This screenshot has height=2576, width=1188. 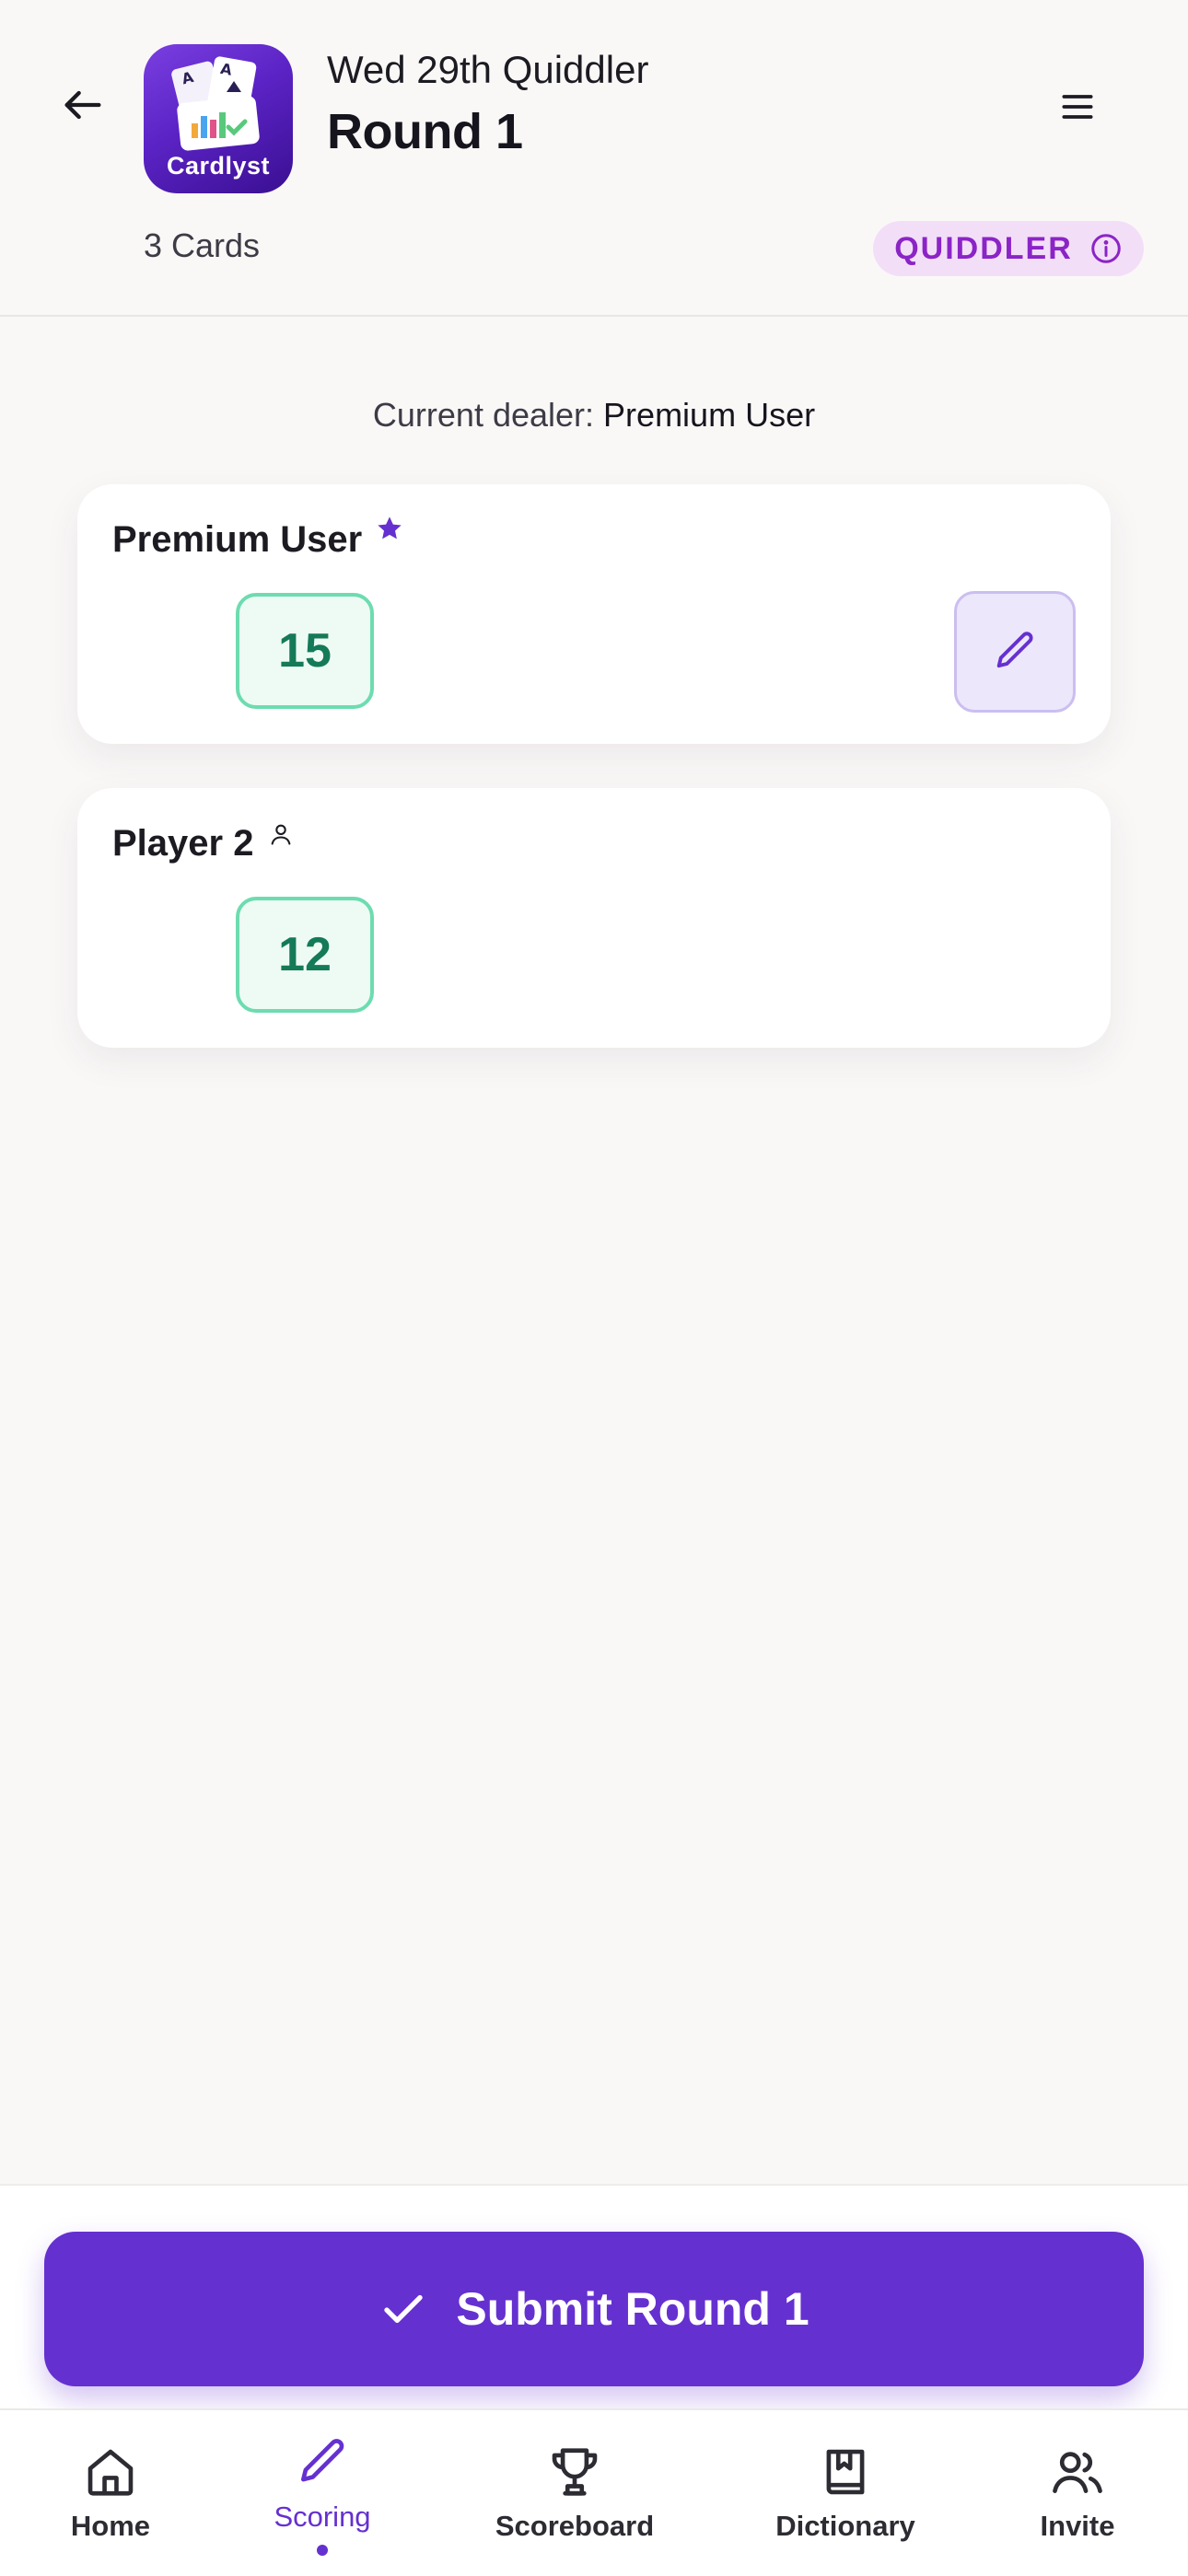 I want to click on trophy-icon, so click(x=575, y=2472).